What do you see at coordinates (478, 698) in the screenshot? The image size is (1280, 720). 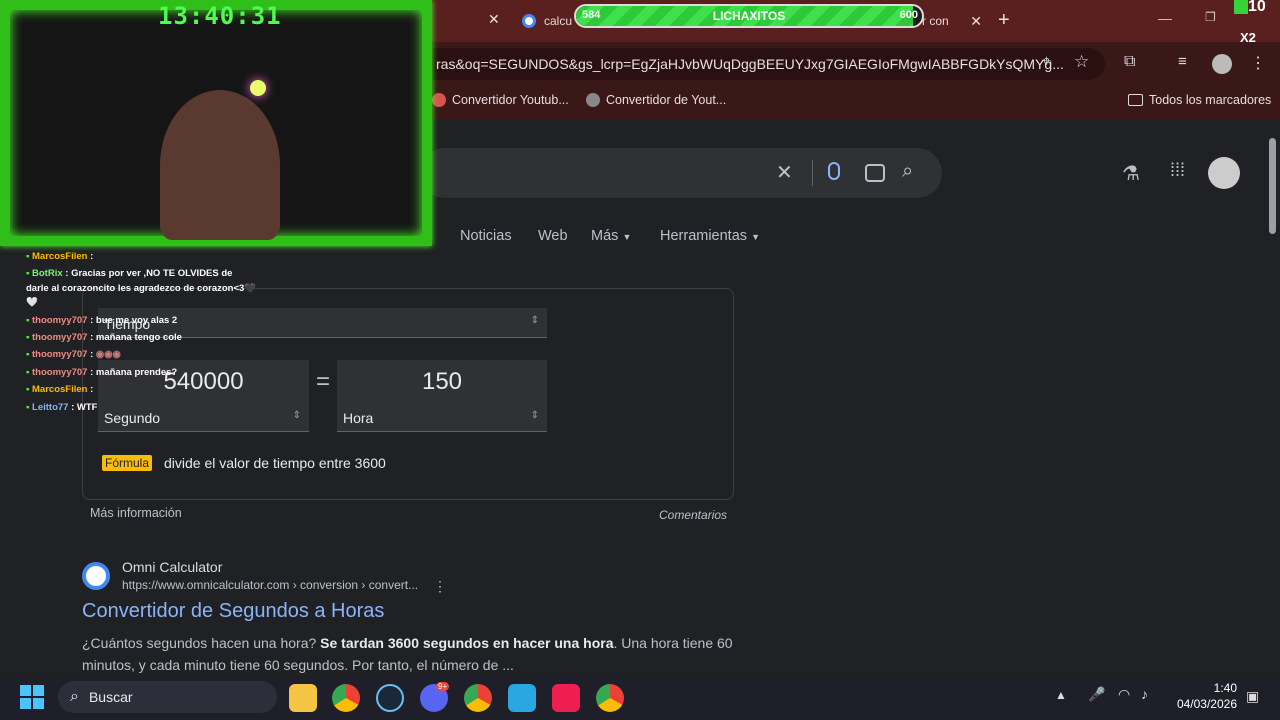 I see `chrome-profile-icon` at bounding box center [478, 698].